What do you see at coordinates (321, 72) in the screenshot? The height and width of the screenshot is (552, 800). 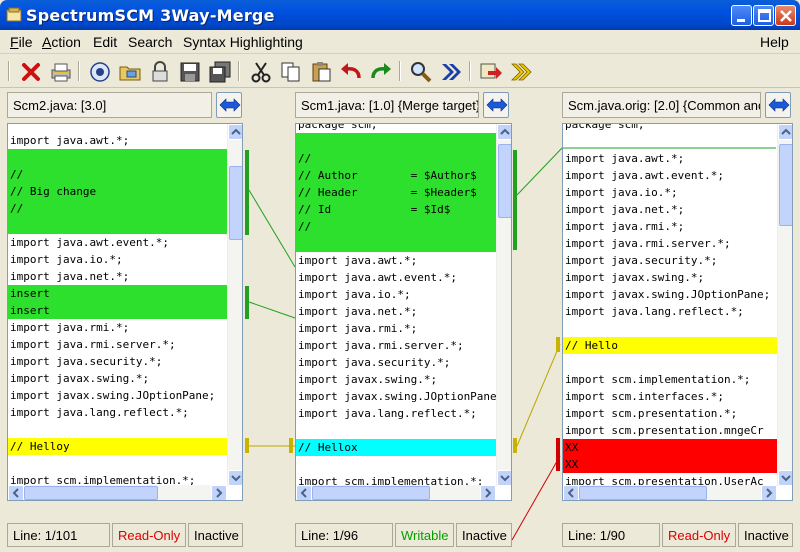 I see `paste-icon` at bounding box center [321, 72].